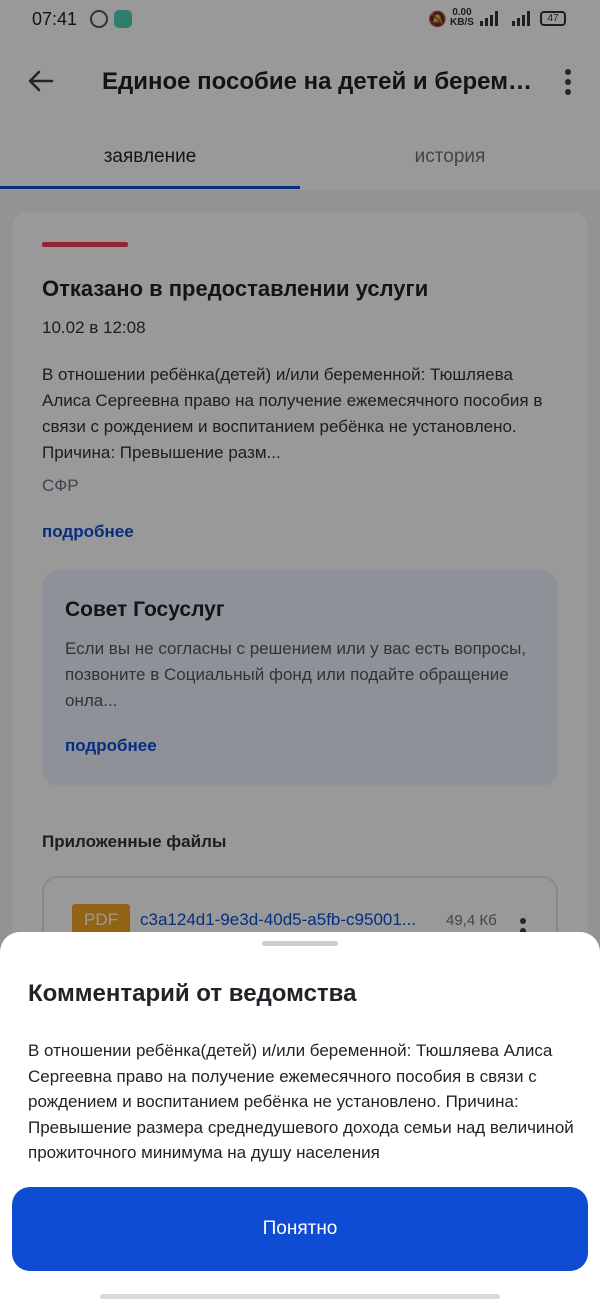 The height and width of the screenshot is (1299, 600). Describe the element at coordinates (300, 1229) in the screenshot. I see `ok-button: Понятно` at that location.